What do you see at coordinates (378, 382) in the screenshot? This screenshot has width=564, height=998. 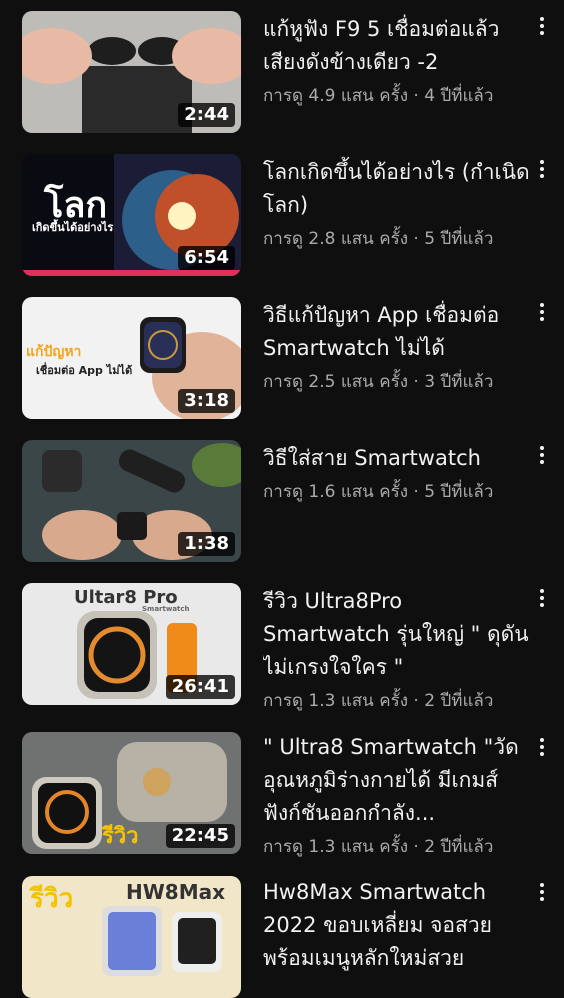 I see `video-meta: การดู 2.5 แสน ครั้ง · 3 ปีที่แล้ว` at bounding box center [378, 382].